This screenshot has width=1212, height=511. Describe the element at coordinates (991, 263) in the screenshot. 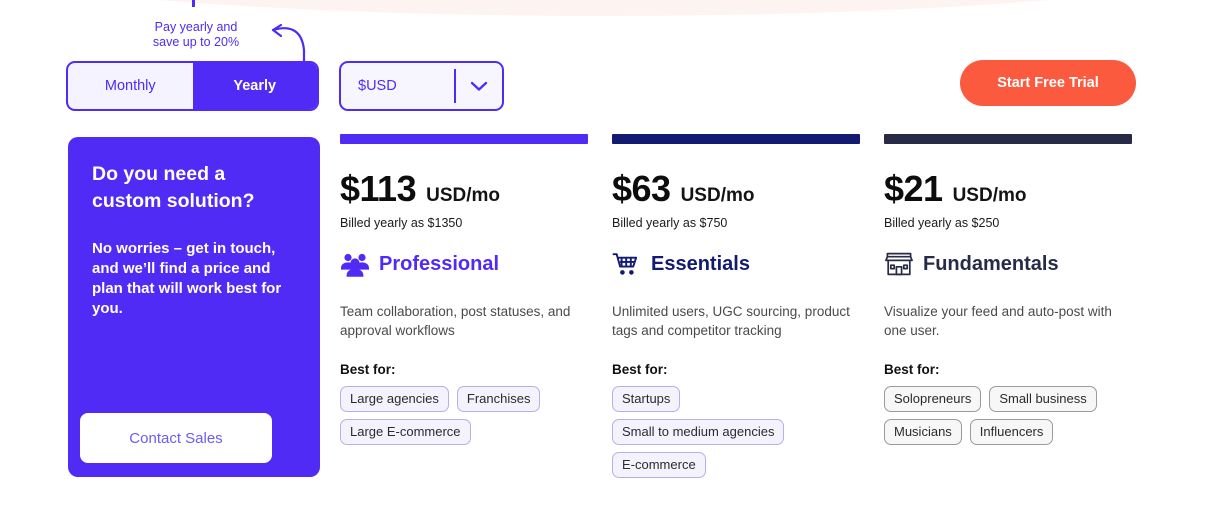

I see `plan-name: Fundamentals` at that location.